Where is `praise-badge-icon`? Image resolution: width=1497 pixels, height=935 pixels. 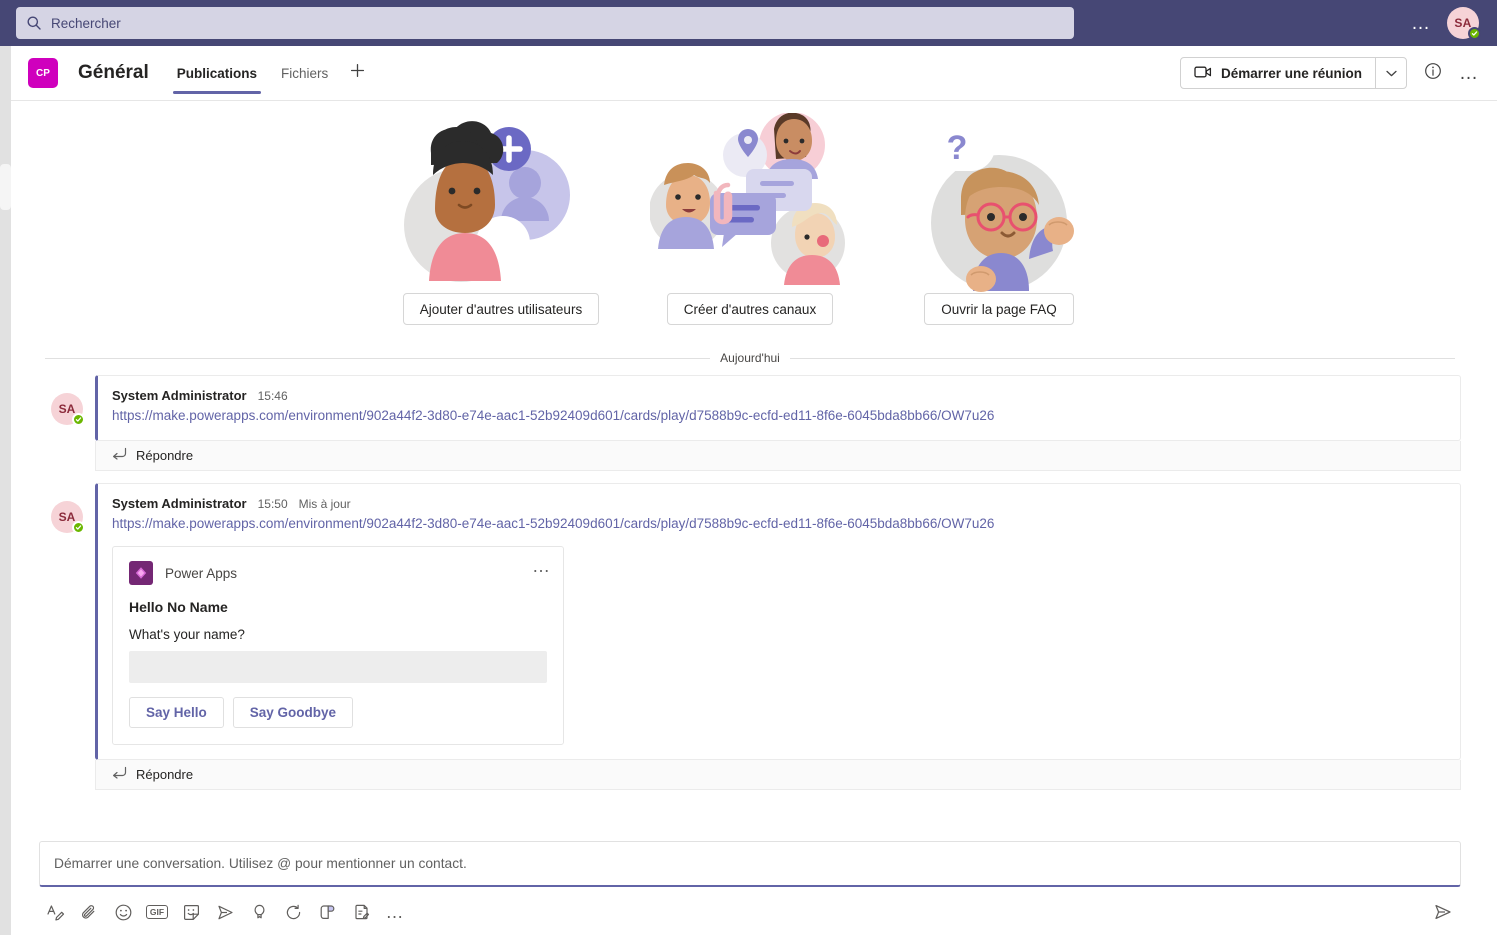
praise-badge-icon is located at coordinates (259, 912).